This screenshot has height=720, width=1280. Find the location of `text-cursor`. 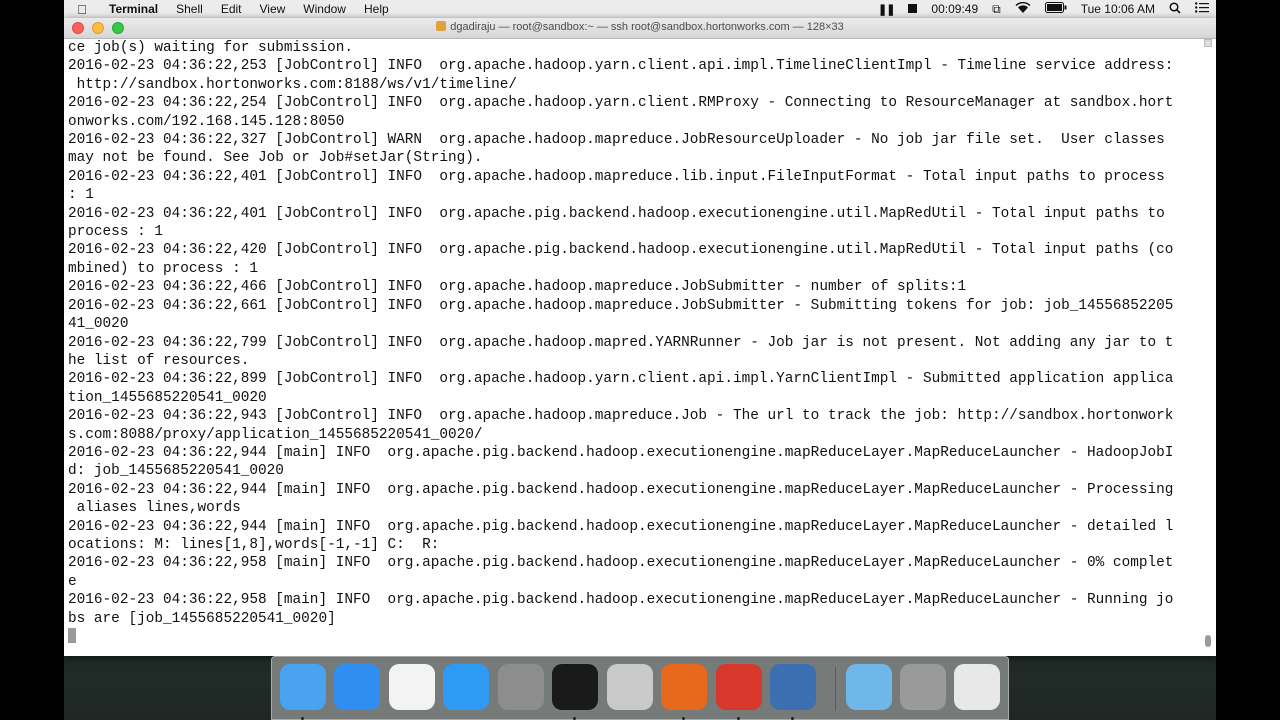

text-cursor is located at coordinates (72, 635).